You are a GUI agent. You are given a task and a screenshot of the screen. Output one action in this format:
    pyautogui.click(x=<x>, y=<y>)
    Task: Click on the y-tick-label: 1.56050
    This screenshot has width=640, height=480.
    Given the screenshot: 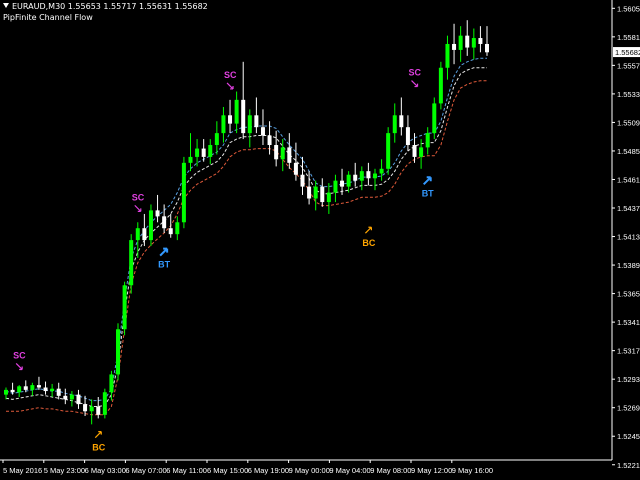 What is the action you would take?
    pyautogui.click(x=628, y=8)
    